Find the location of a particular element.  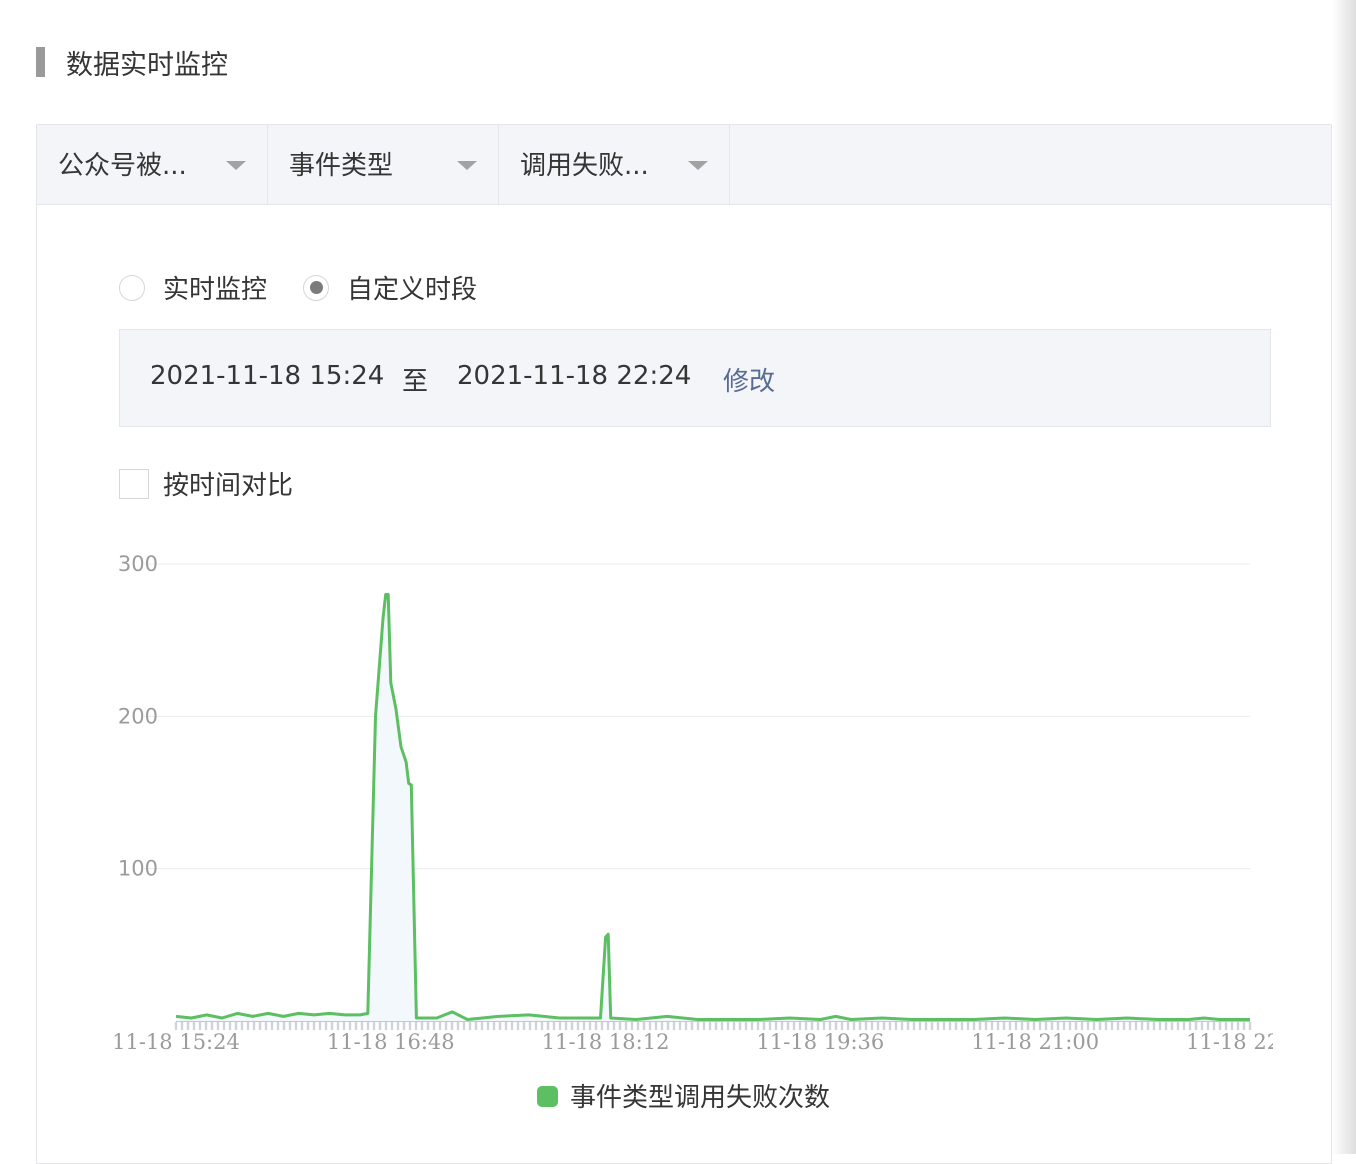

x-tick-label: 11-18 18:12 is located at coordinates (606, 1042).